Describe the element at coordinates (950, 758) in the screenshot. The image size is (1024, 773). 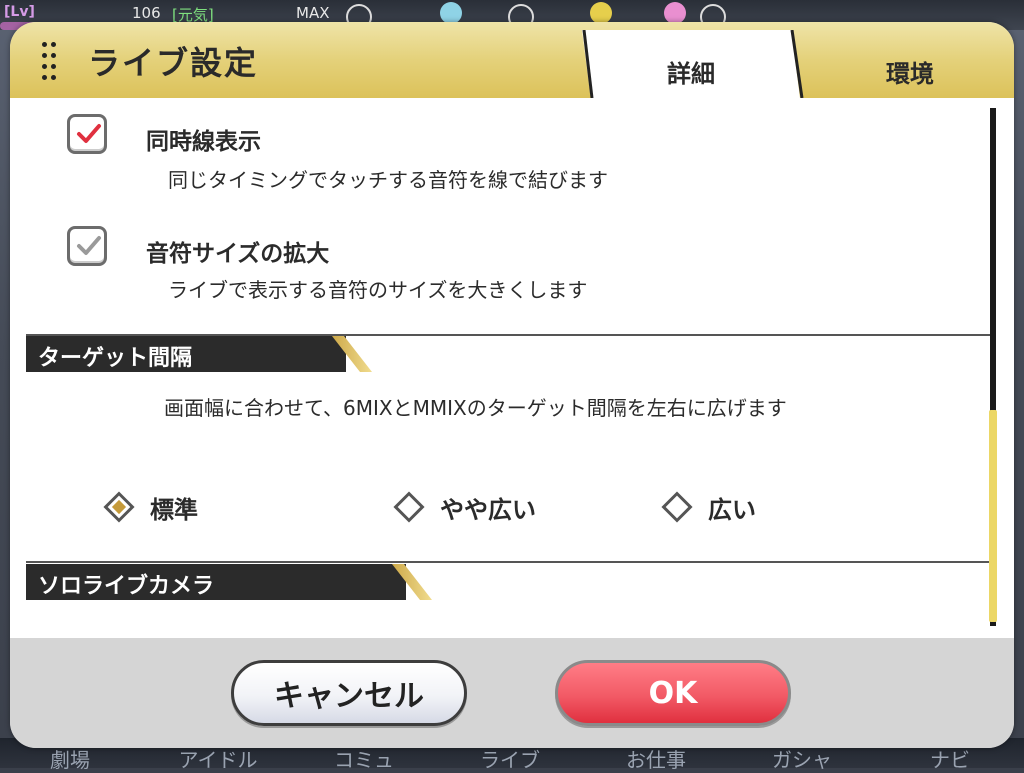
I see `nav-item-navi: ナビ` at that location.